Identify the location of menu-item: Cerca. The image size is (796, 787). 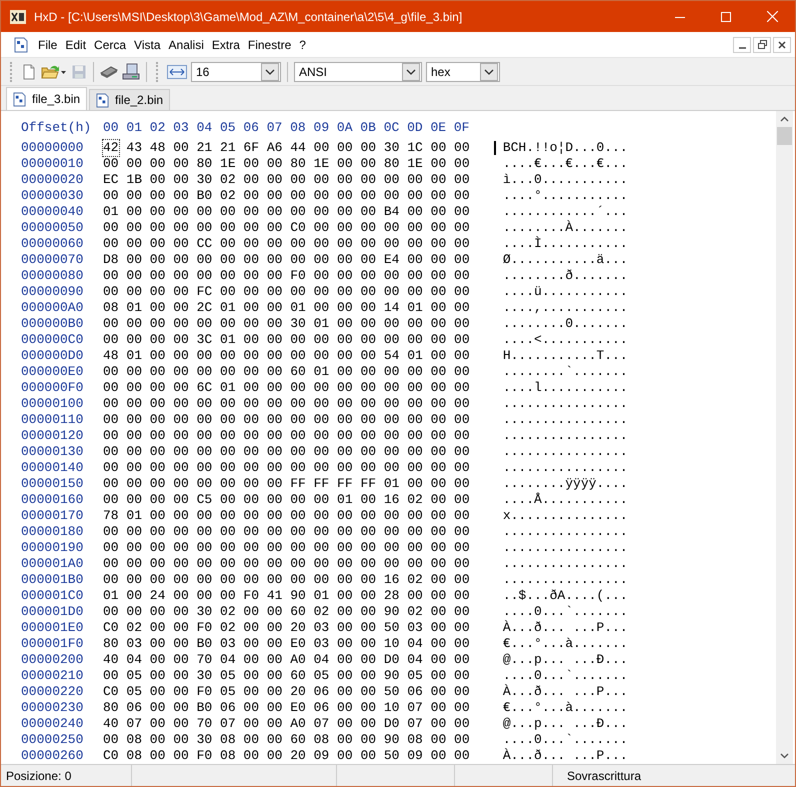
(110, 45).